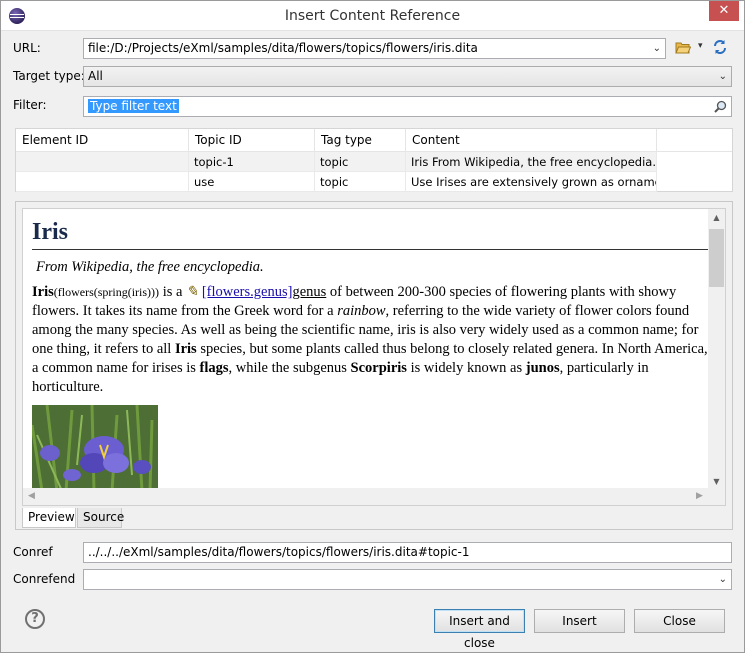  What do you see at coordinates (252, 162) in the screenshot?
I see `cell-topic-id: topic-1` at bounding box center [252, 162].